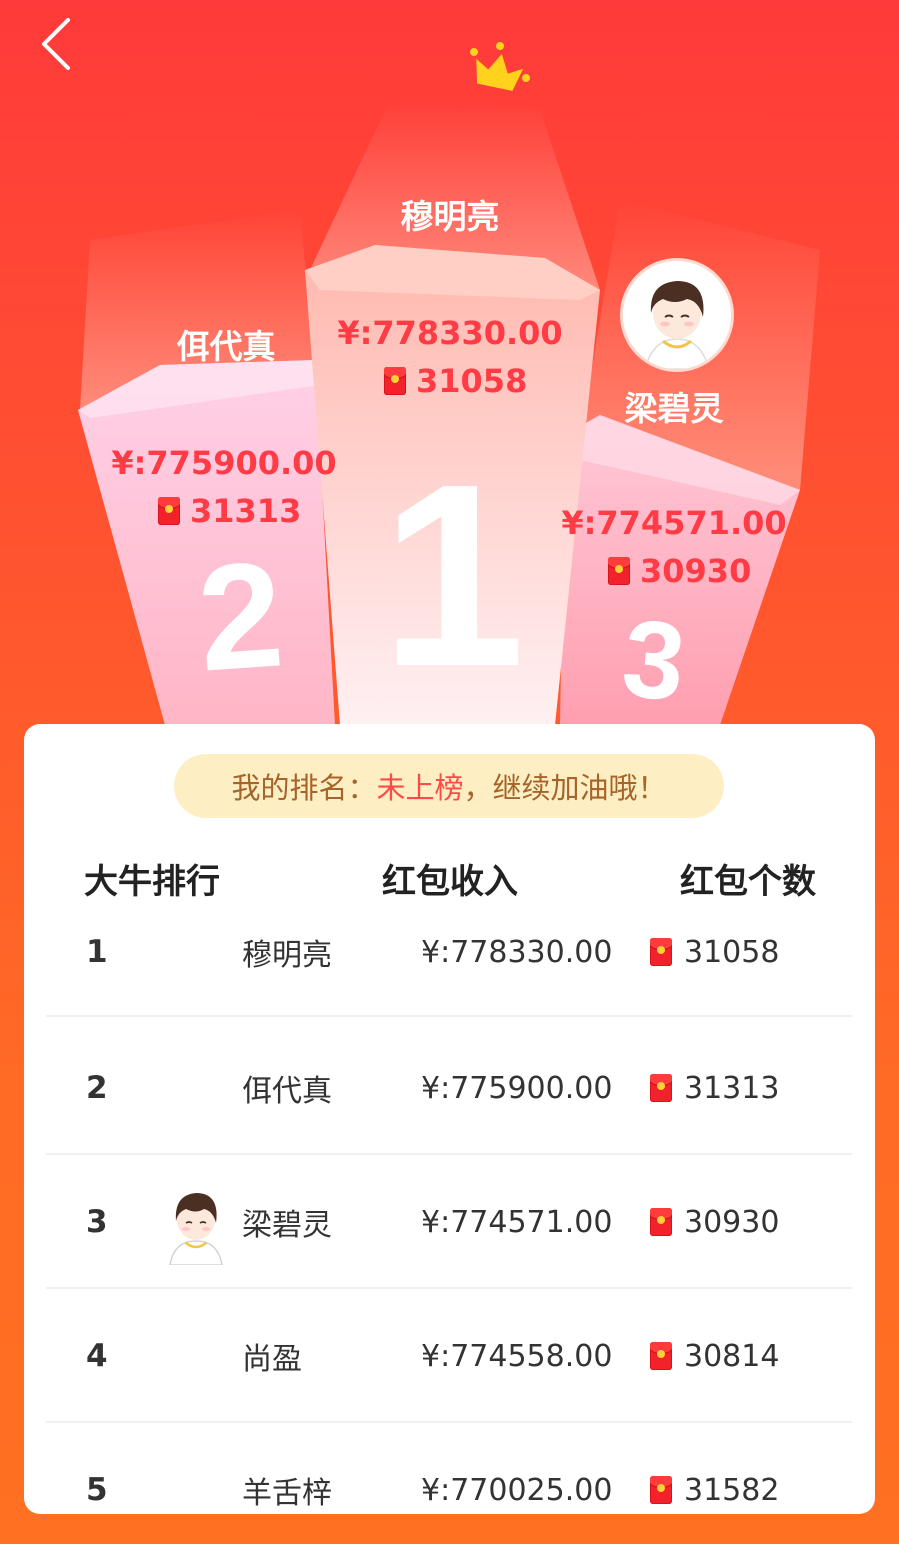 Image resolution: width=899 pixels, height=1544 pixels. What do you see at coordinates (714, 1088) in the screenshot?
I see `row-count: 31313` at bounding box center [714, 1088].